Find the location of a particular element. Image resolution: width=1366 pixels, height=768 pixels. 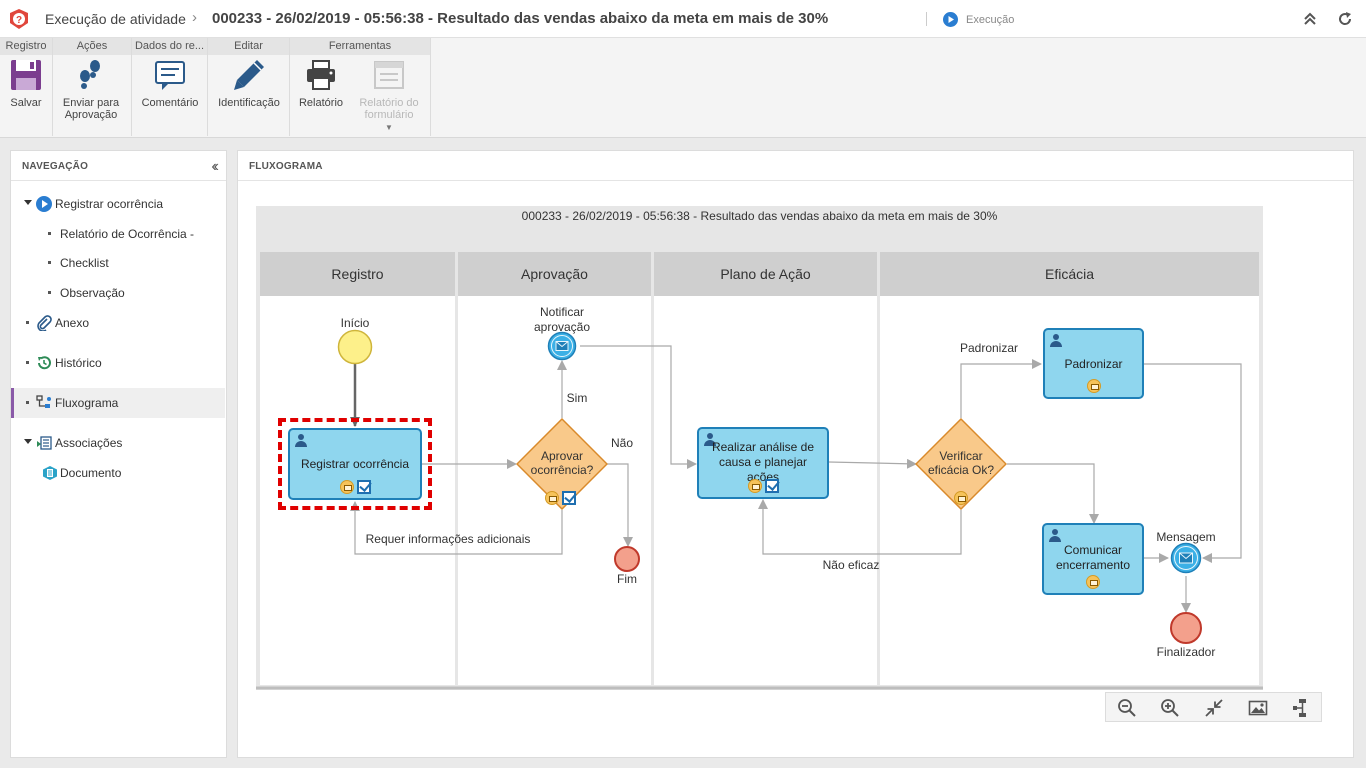

ribbon-group-registro: Registro is located at coordinates (26, 46).